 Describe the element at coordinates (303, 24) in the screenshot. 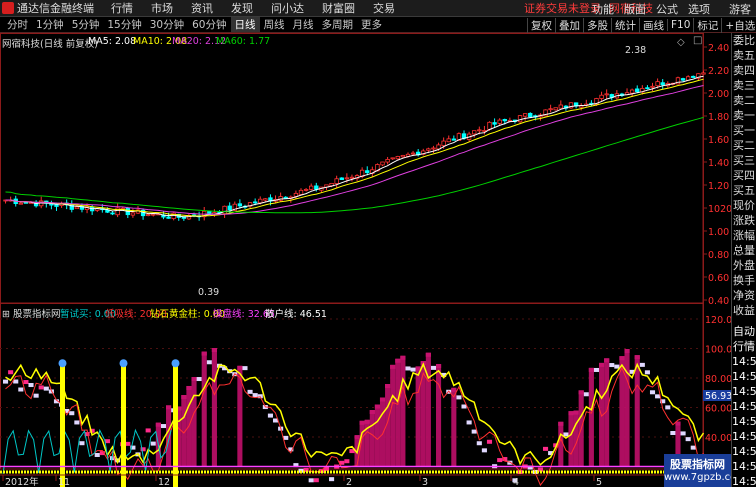

I see `period-tab-monthly: 月线` at that location.